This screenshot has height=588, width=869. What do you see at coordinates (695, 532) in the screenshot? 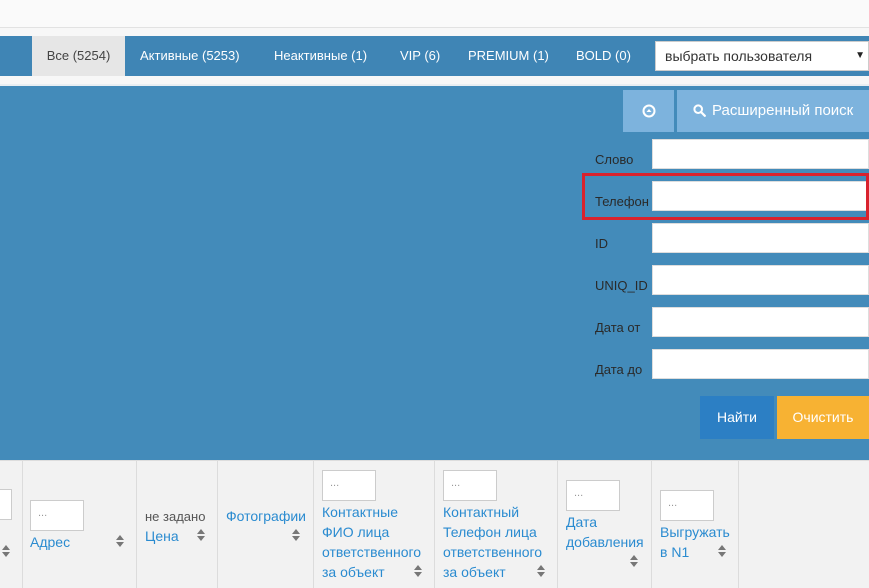
I see `header-line: Выгружать` at bounding box center [695, 532].